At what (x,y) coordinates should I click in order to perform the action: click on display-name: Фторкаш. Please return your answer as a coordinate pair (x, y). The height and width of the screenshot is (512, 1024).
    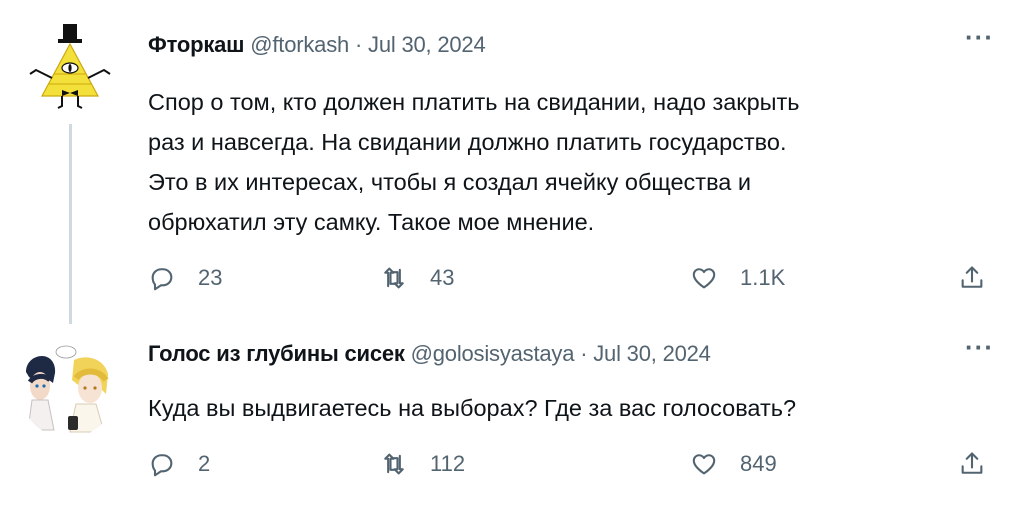
    Looking at the image, I should click on (196, 44).